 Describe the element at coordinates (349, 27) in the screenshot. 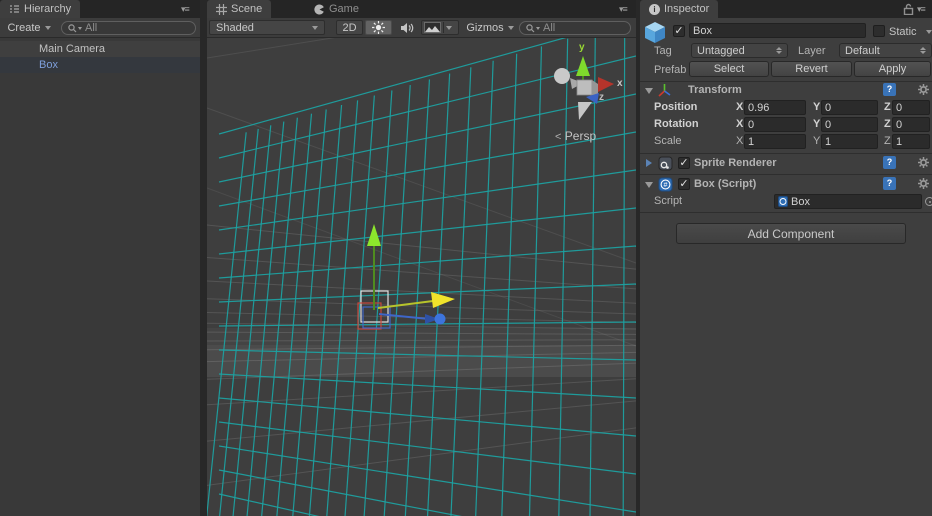

I see `2d-toggle-button: 2D` at that location.